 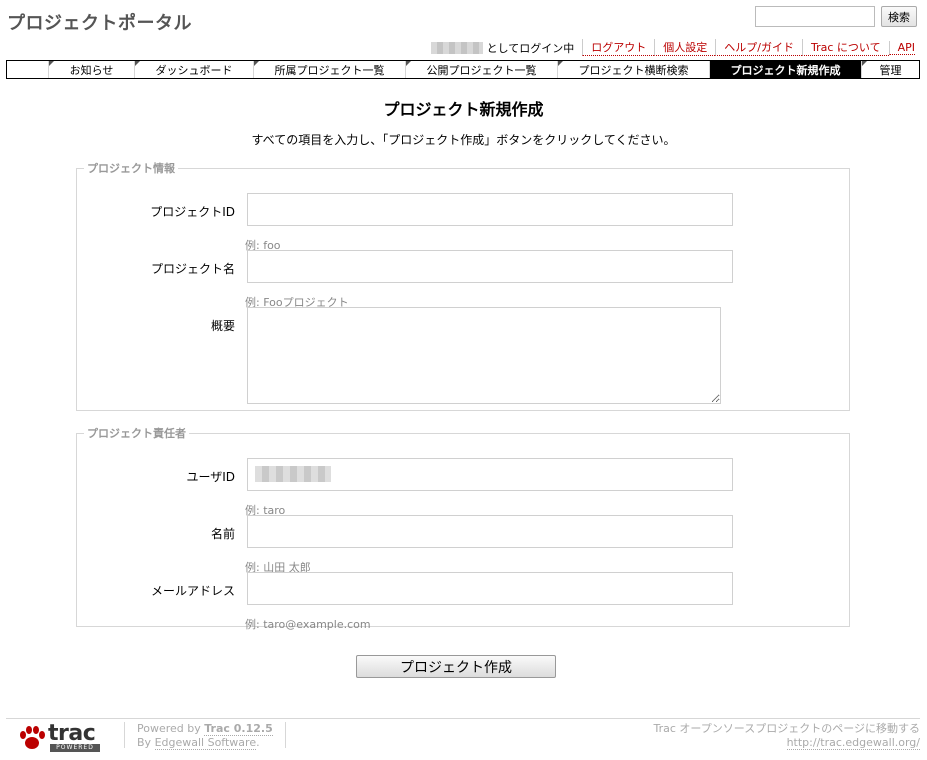 I want to click on by-text: By, so click(x=144, y=742).